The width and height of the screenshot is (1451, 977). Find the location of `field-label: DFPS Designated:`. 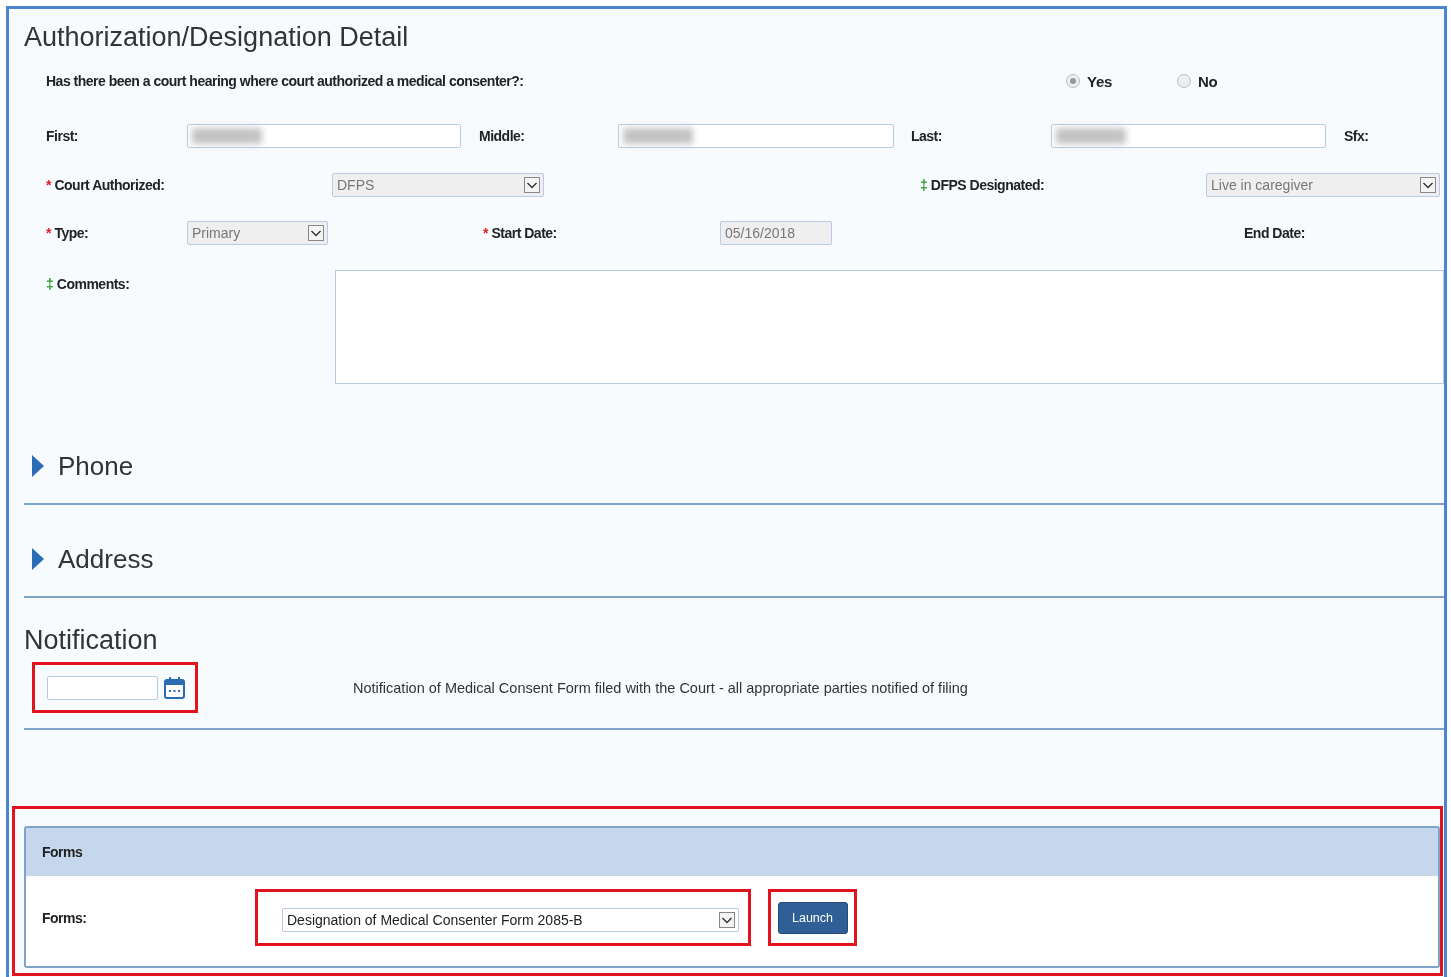

field-label: DFPS Designated: is located at coordinates (987, 185).